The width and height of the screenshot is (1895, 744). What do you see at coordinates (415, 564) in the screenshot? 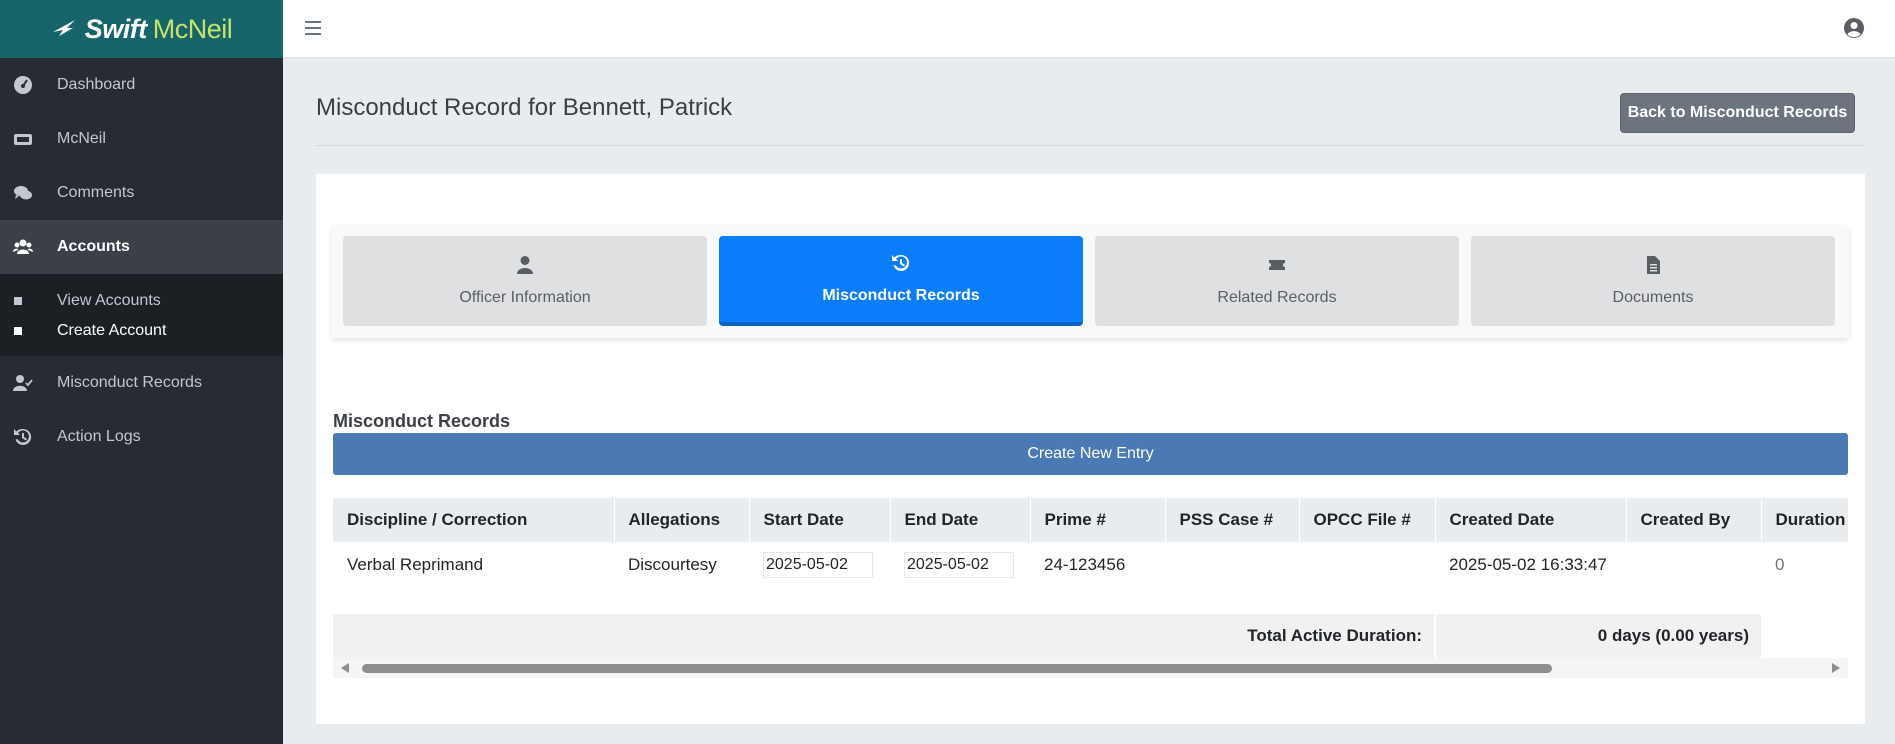
I see `discipline-cell: Verbal Reprimand` at bounding box center [415, 564].